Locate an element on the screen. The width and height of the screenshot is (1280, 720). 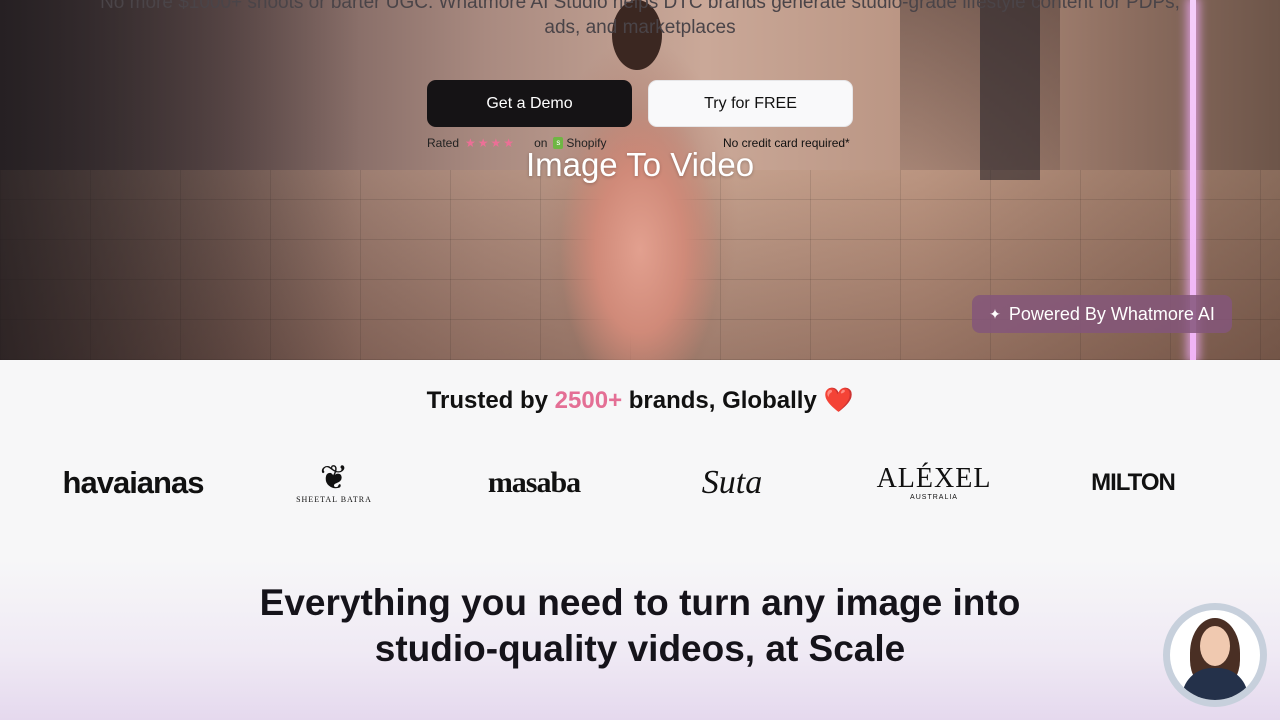
heart-icon: ❤️ is located at coordinates (838, 400).